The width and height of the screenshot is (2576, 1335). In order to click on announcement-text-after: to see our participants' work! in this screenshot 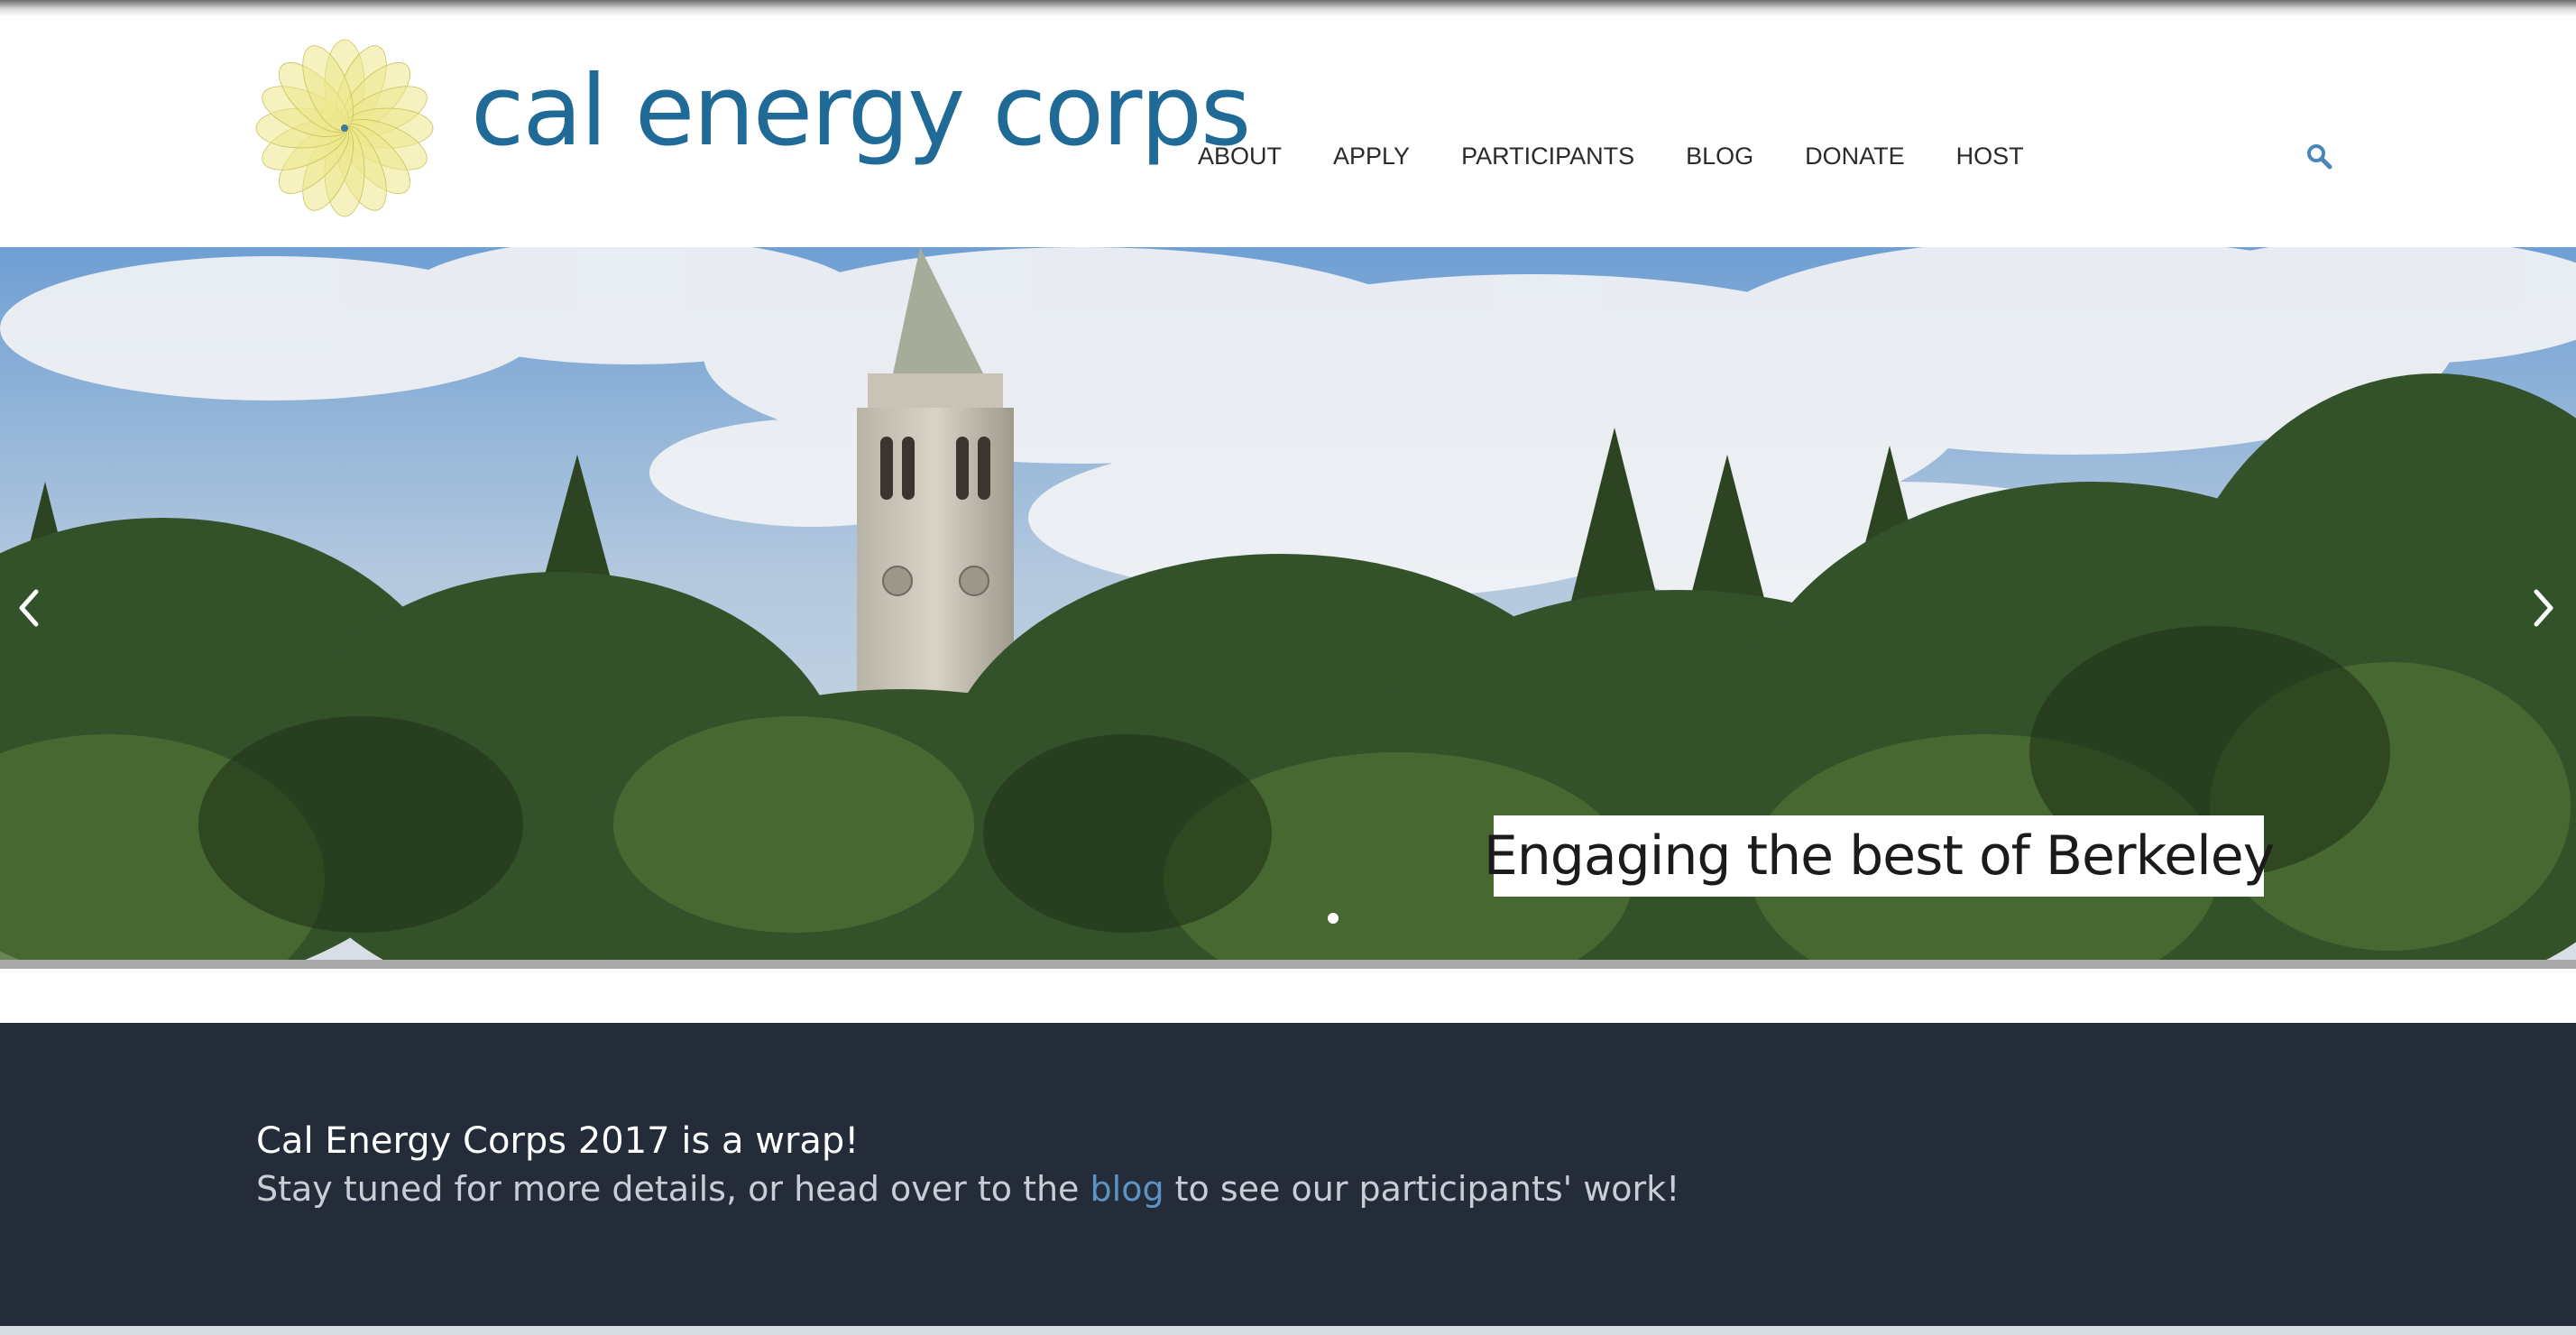, I will do `click(1422, 1189)`.